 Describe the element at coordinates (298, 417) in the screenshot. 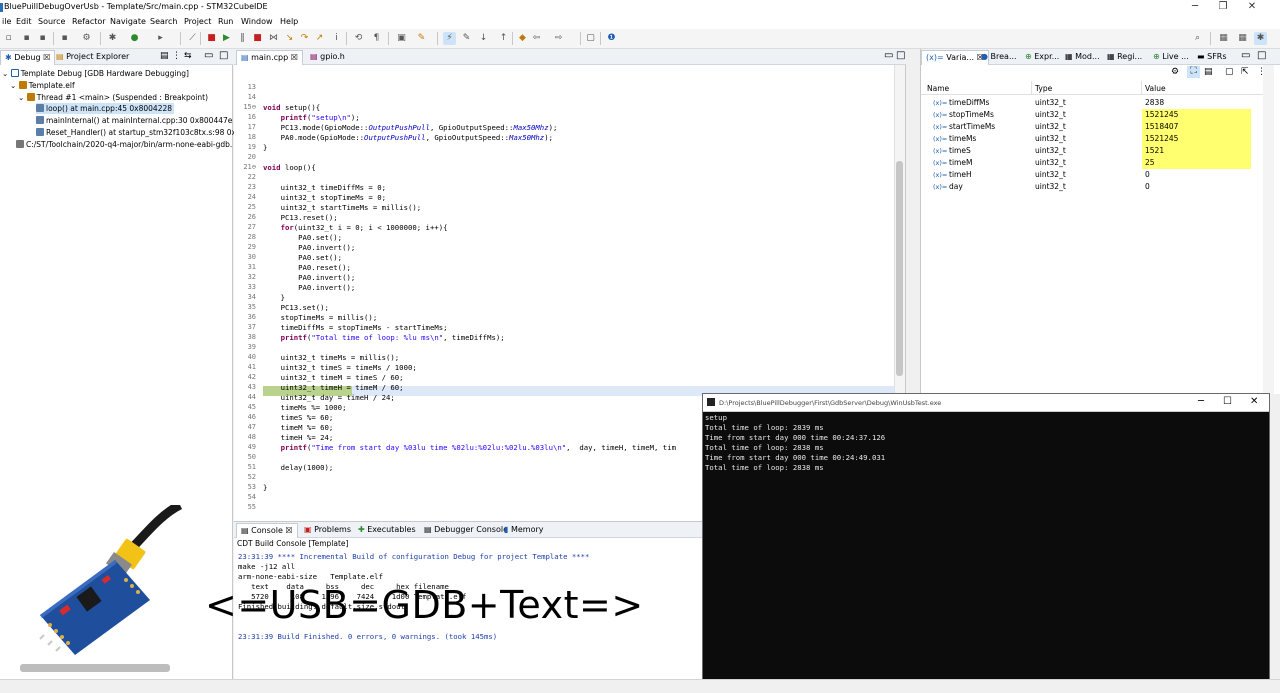

I see `code-line: timeS %= 60;` at that location.